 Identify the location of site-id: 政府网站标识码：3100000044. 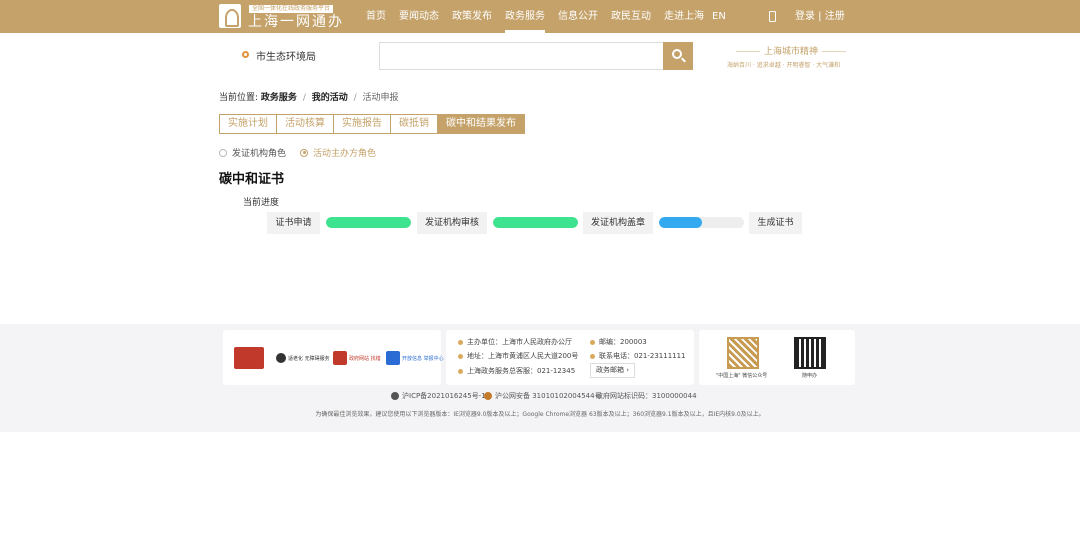
(646, 396).